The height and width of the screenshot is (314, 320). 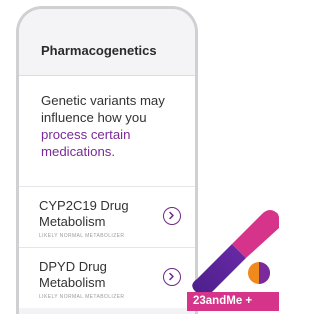 I want to click on pill-capsule-icon, so click(x=235, y=253).